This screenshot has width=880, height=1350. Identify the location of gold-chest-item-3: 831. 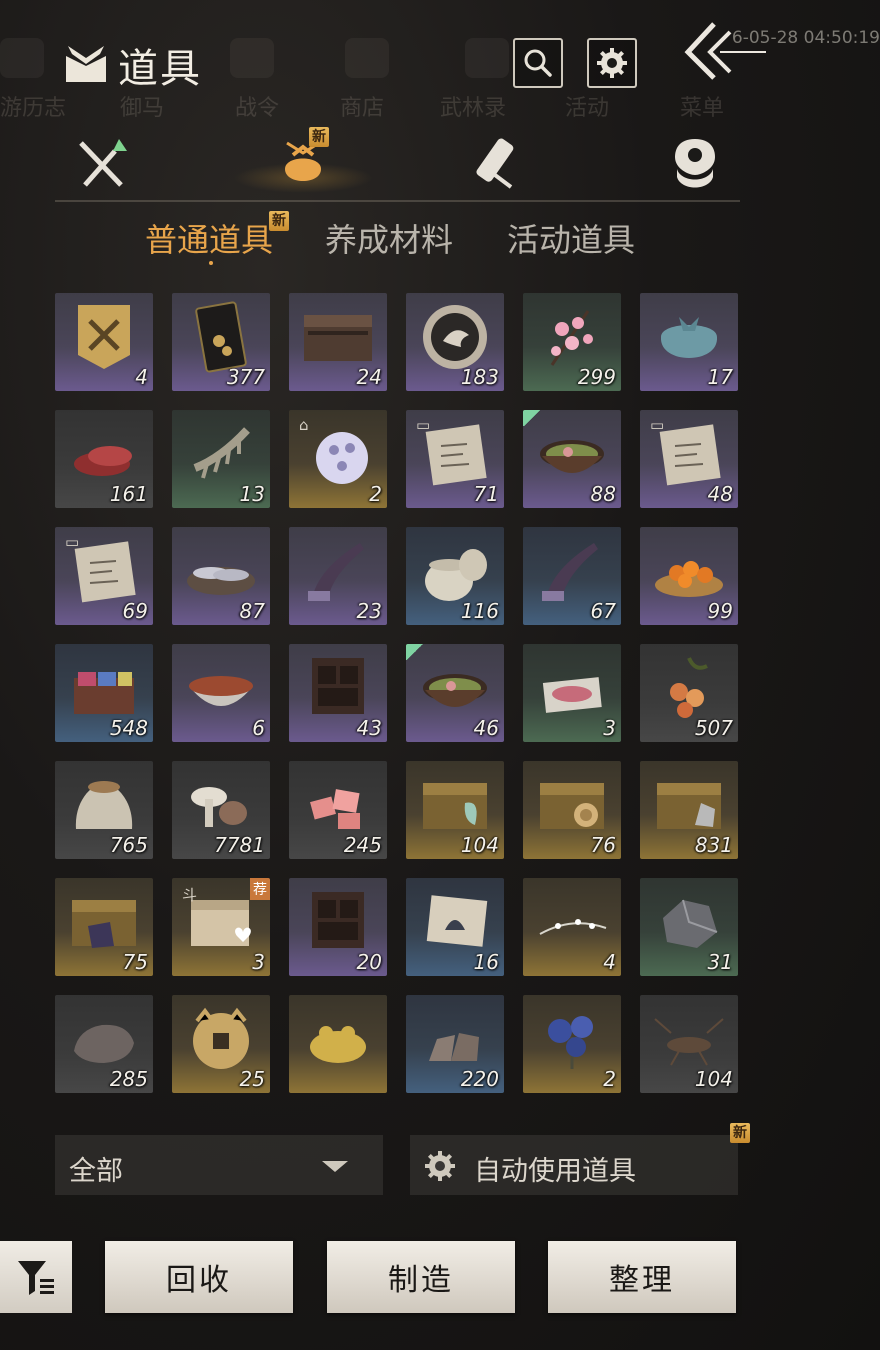
(689, 810).